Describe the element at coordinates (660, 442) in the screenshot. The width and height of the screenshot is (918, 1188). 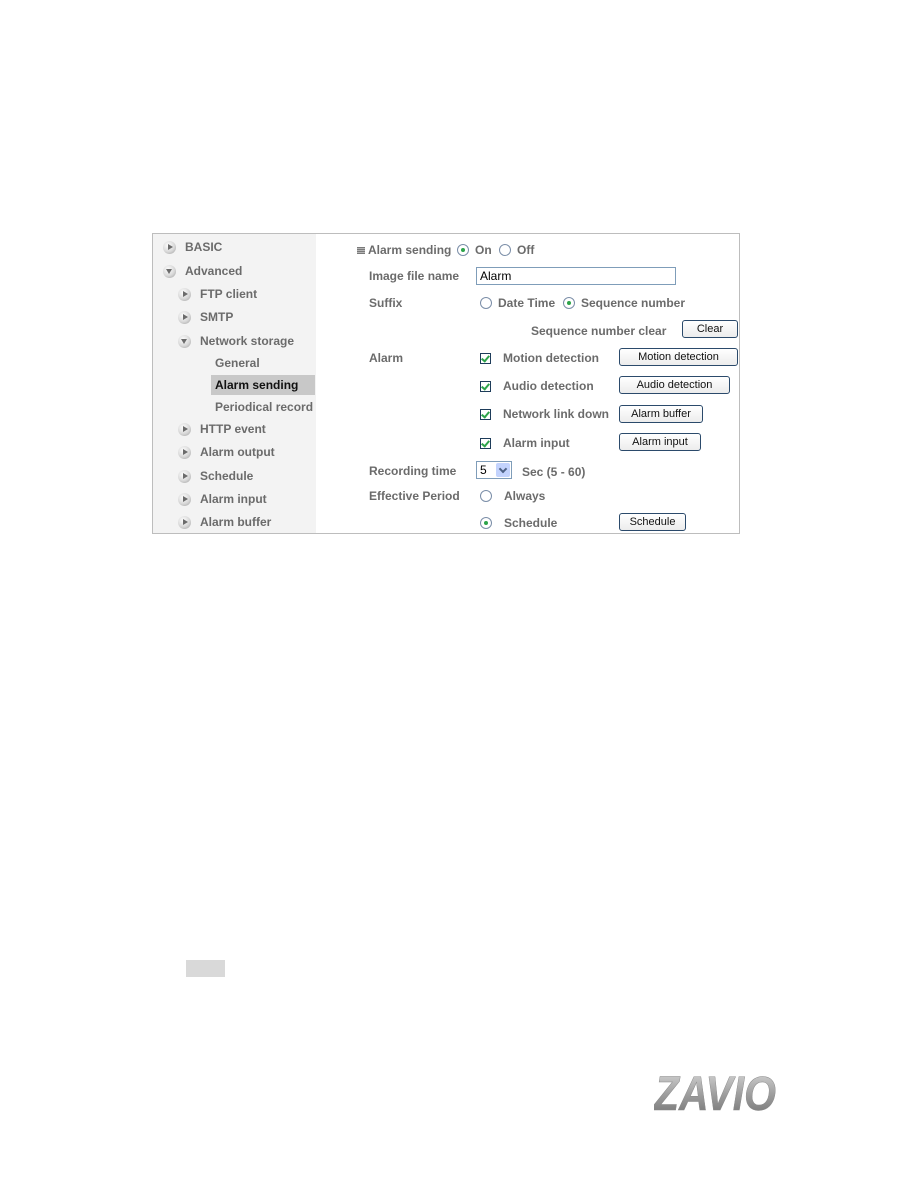
I see `alarm-input-button: Alarm input` at that location.